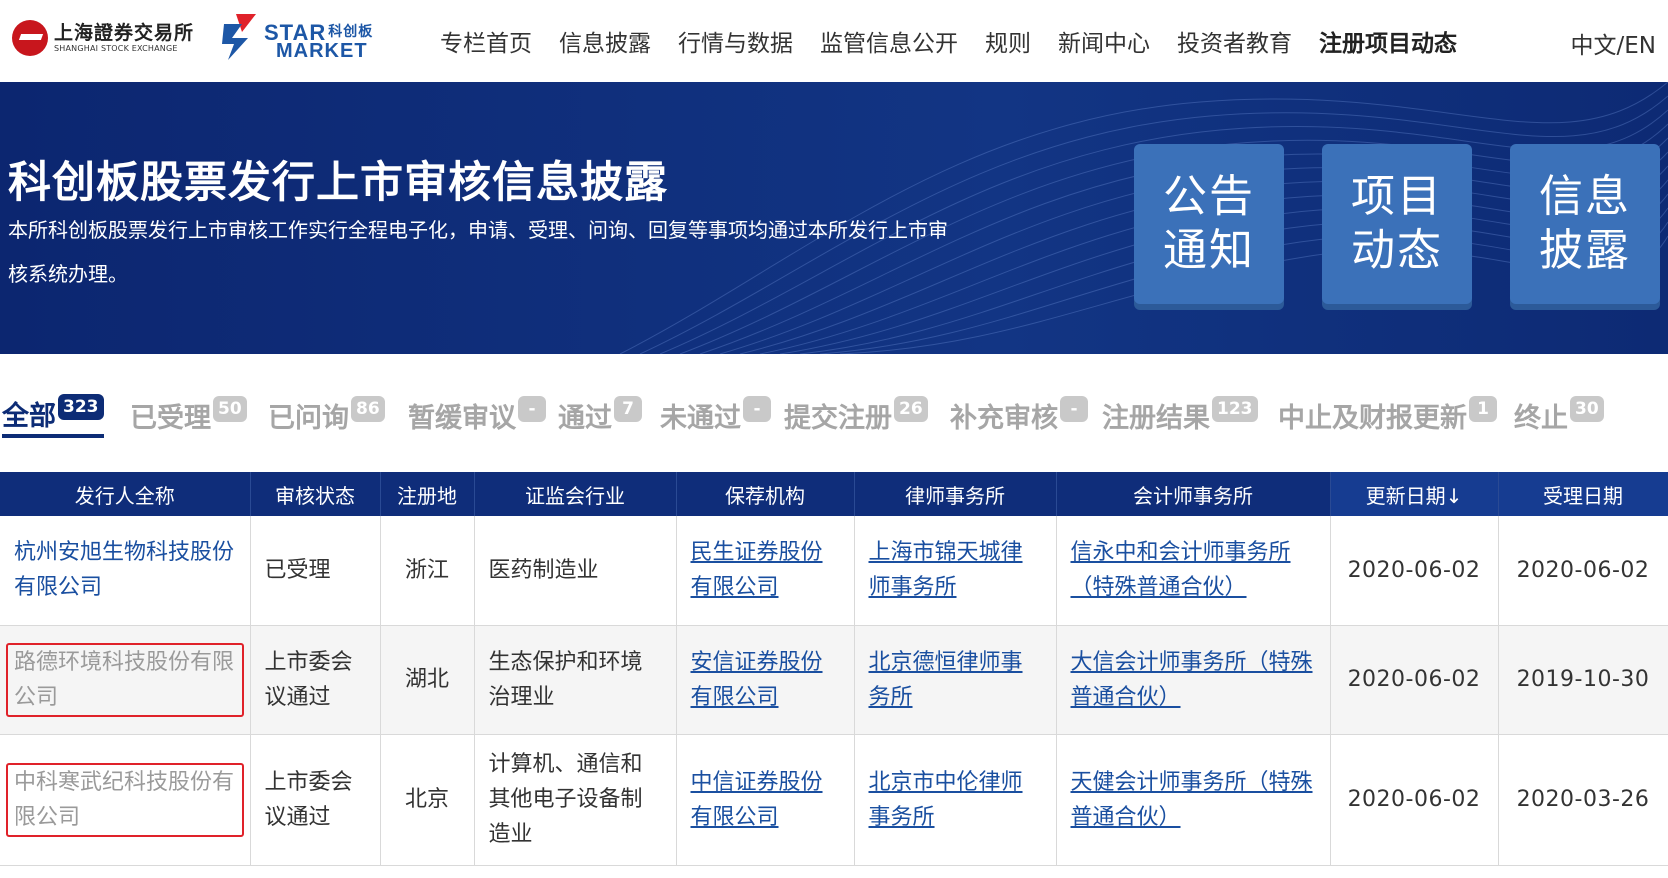  What do you see at coordinates (124, 570) in the screenshot?
I see `issuer-link: 杭州安旭生物科技股份有限公司` at bounding box center [124, 570].